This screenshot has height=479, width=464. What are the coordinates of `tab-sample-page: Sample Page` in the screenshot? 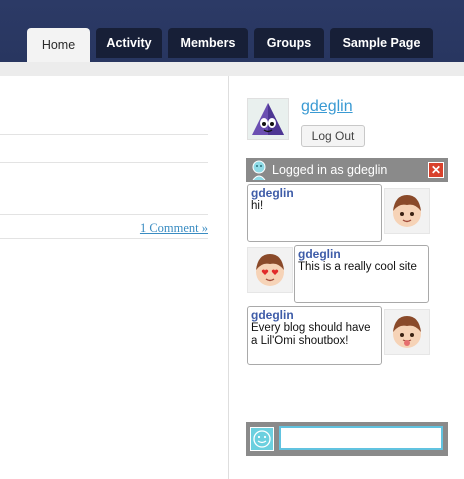 It's located at (381, 43).